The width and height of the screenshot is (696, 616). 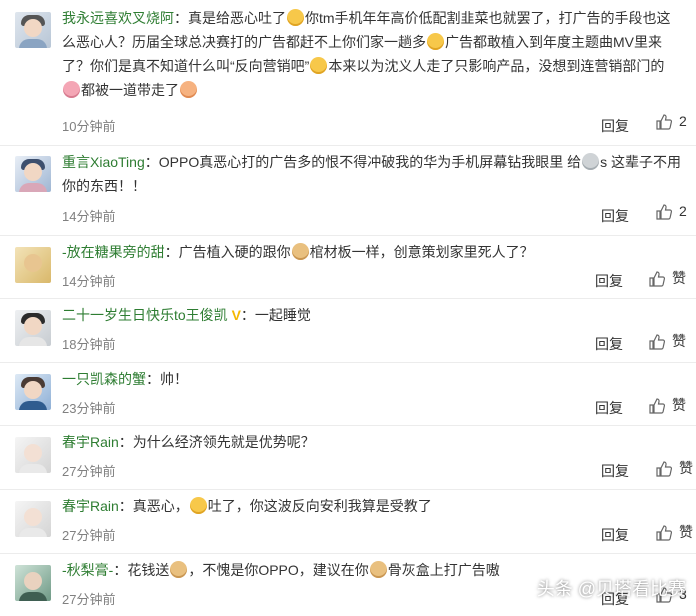 I want to click on username: 一只凯森的蟹, so click(x=104, y=379).